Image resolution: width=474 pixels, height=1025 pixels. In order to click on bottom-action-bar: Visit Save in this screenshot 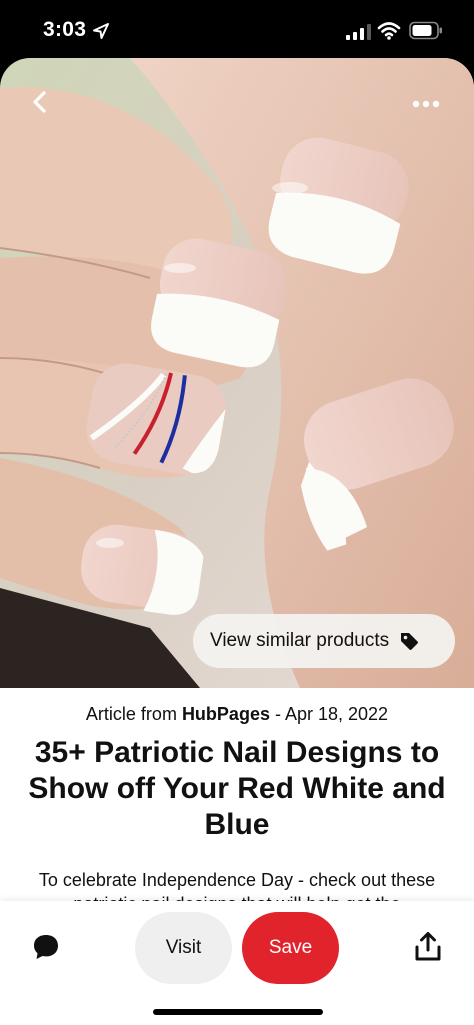, I will do `click(237, 963)`.